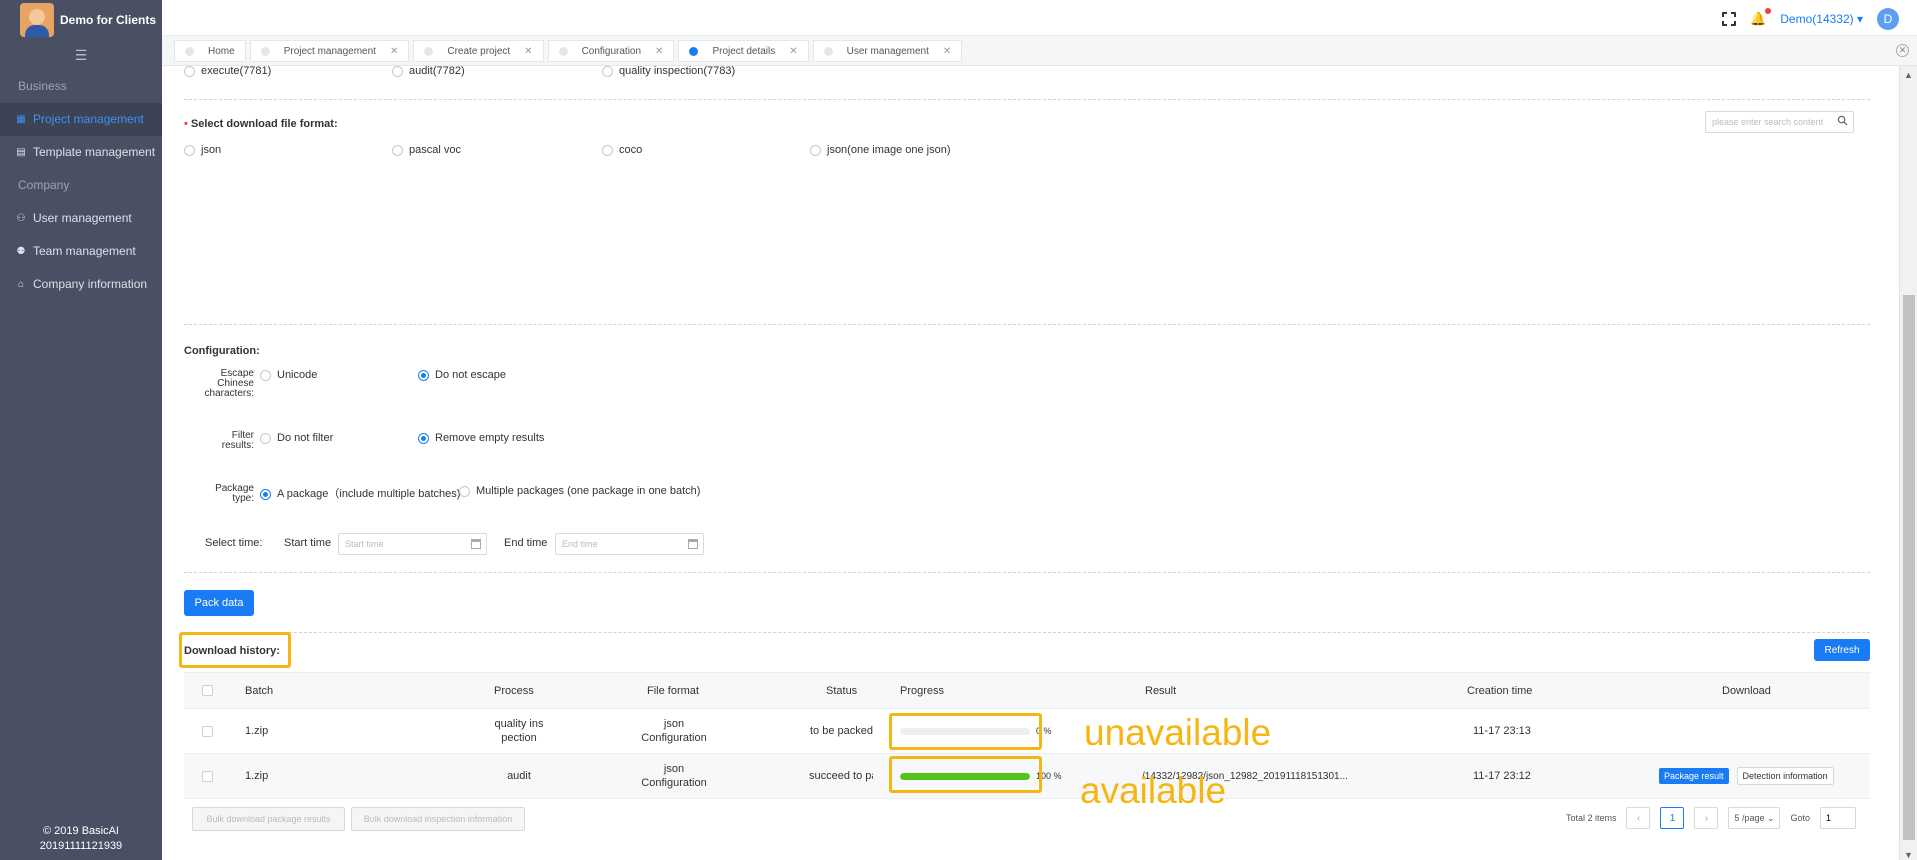 This screenshot has width=1917, height=860. I want to click on radio-label: pascal voc, so click(435, 150).